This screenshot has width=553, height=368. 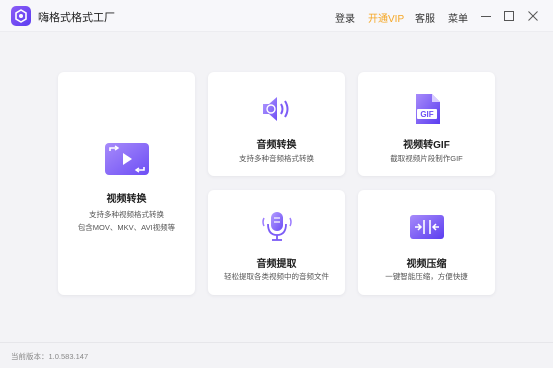 I want to click on audio-extract-desc: 轻松提取各类视频中的音频文件, so click(x=276, y=276).